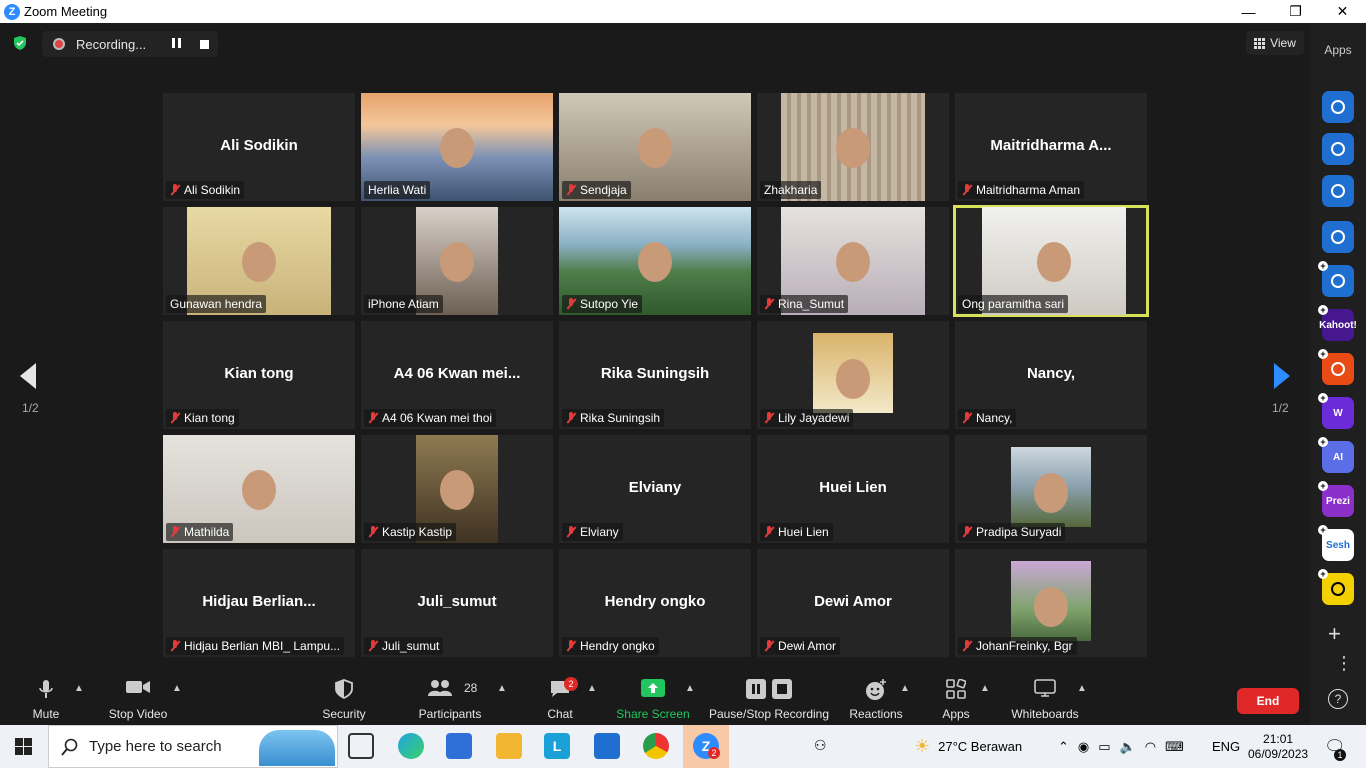  What do you see at coordinates (450, 698) in the screenshot?
I see `participants-button: 28 Participants` at bounding box center [450, 698].